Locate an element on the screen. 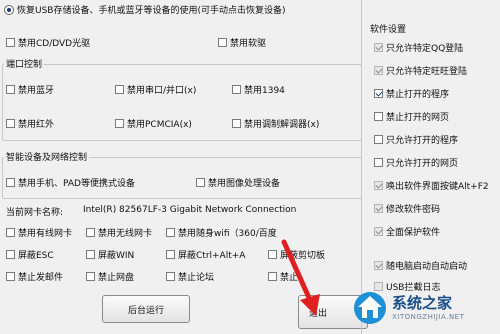 The width and height of the screenshot is (500, 334). restore-devices-radio is located at coordinates (9, 9).